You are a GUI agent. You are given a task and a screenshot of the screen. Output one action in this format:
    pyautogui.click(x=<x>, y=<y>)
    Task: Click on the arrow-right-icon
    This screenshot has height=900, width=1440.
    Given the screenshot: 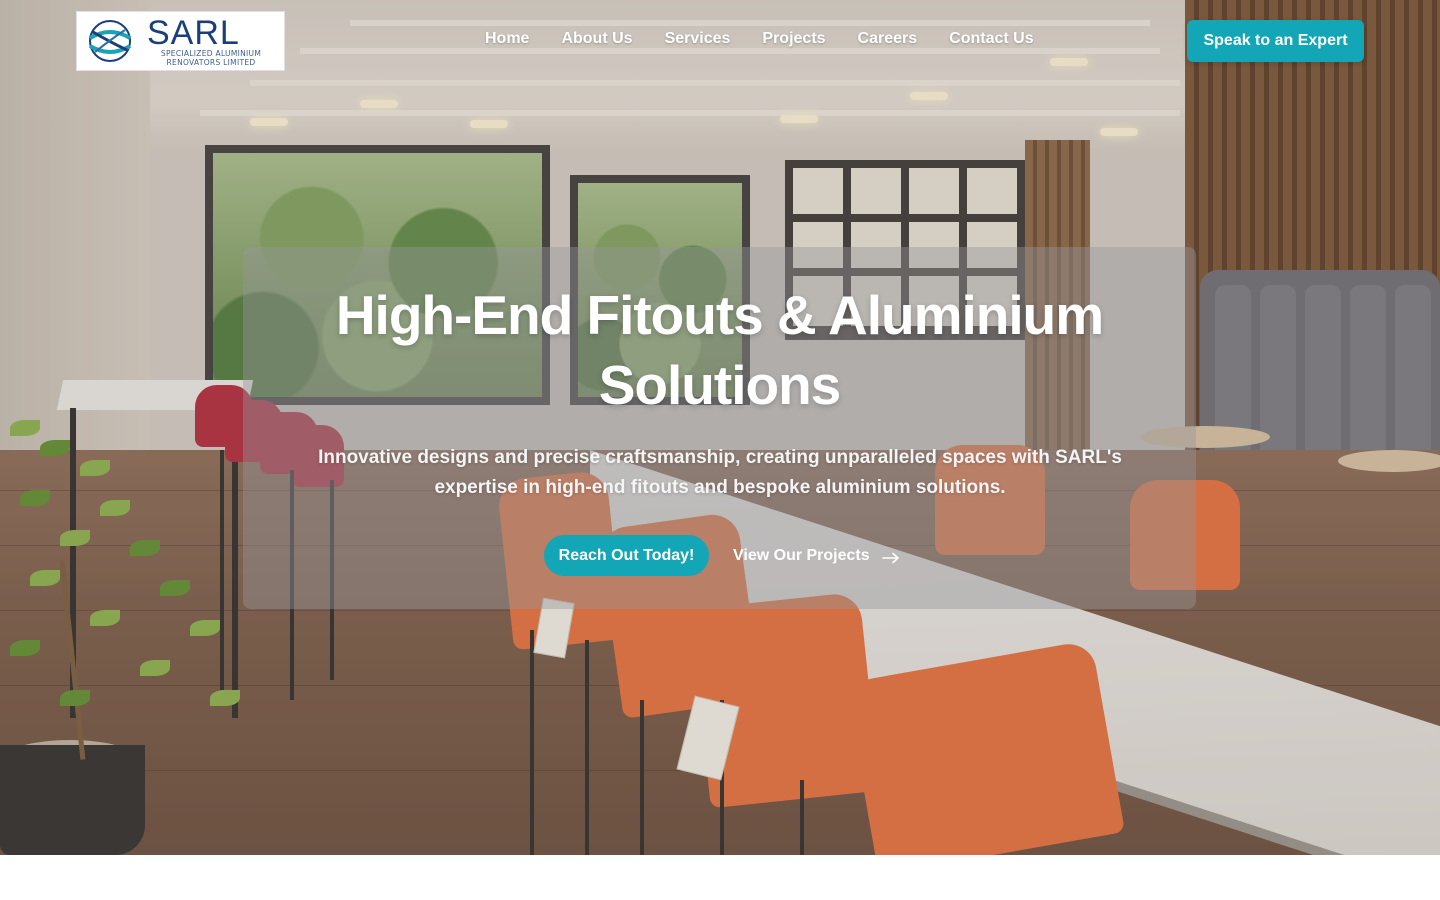 What is the action you would take?
    pyautogui.click(x=890, y=558)
    